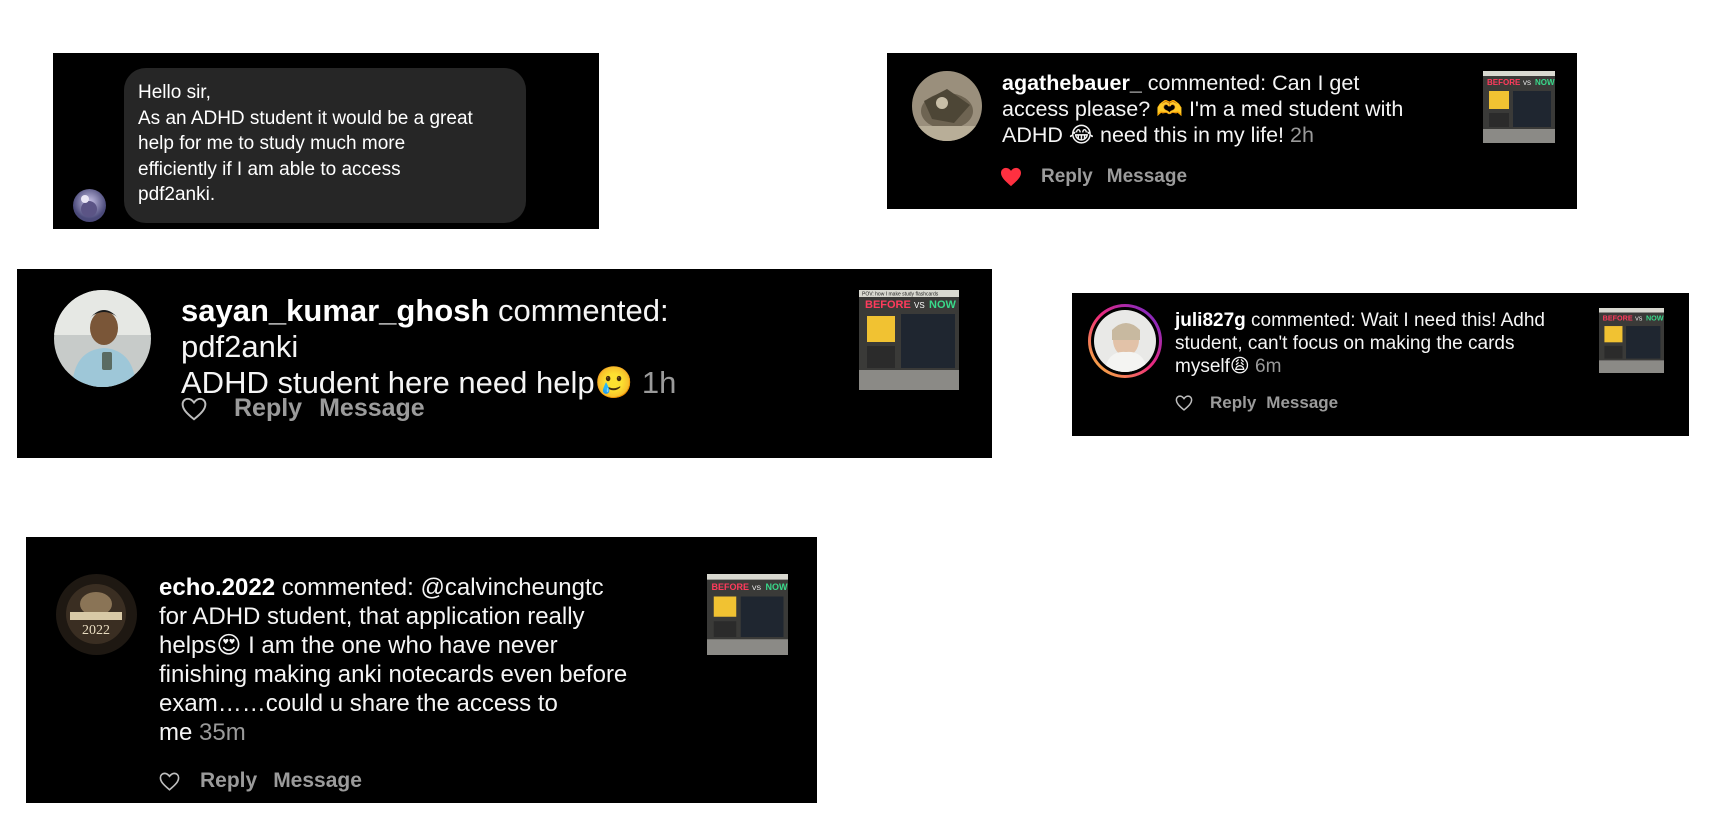 The image size is (1714, 822). I want to click on timestamp: 35m, so click(222, 732).